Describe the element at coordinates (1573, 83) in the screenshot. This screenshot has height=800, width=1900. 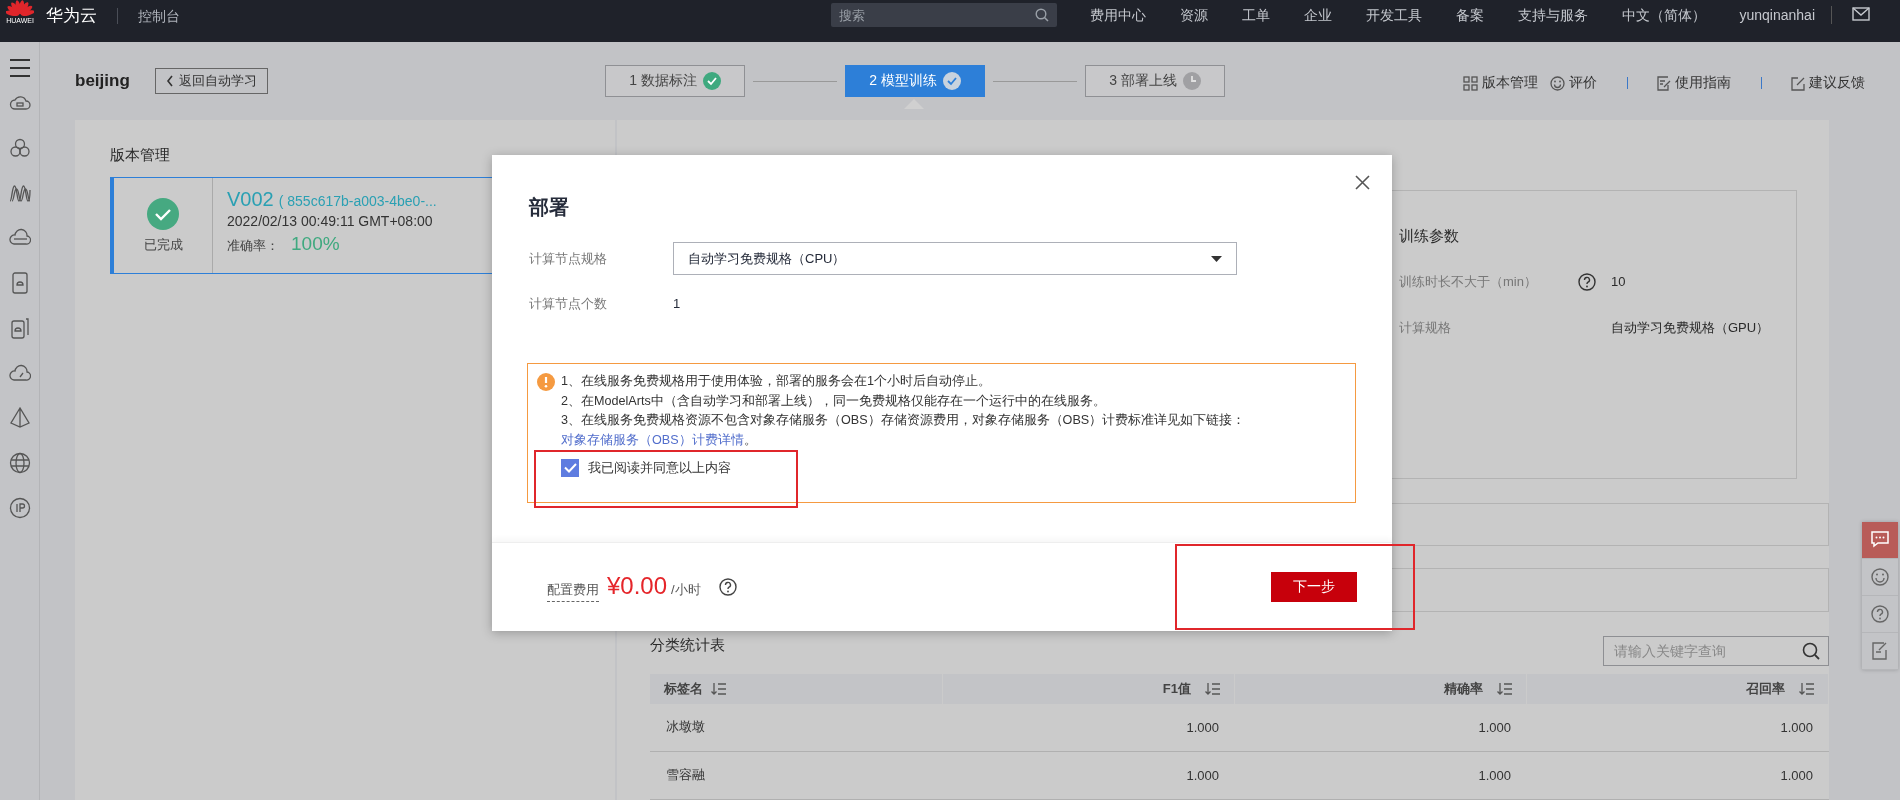
I see `header-link: 评价` at that location.